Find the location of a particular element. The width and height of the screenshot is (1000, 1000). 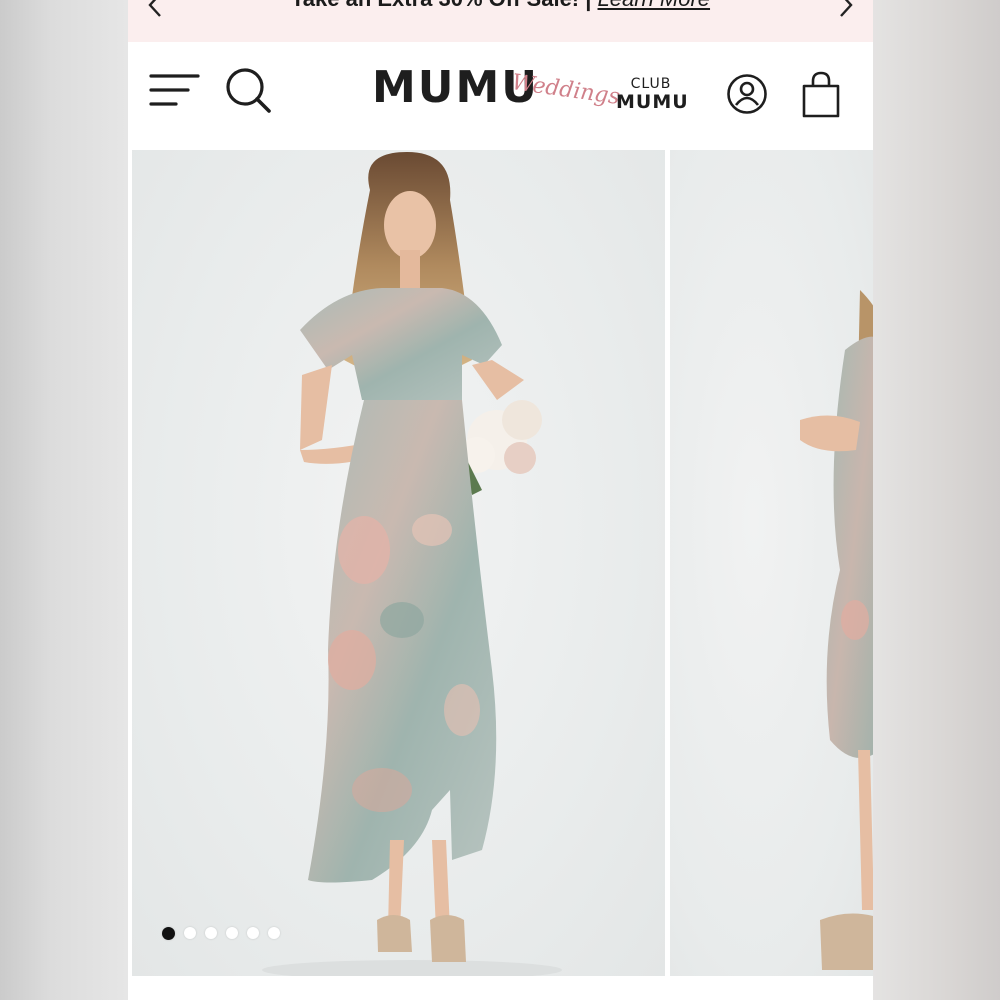

carousel-dots is located at coordinates (221, 933).